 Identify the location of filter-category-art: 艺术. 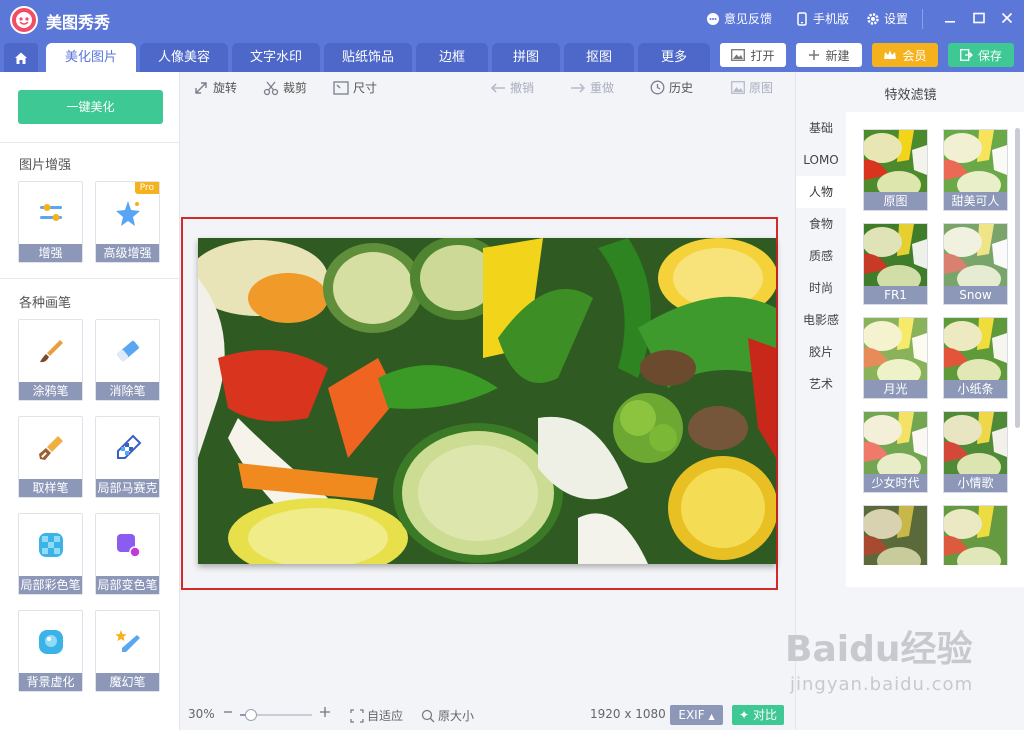
(821, 384).